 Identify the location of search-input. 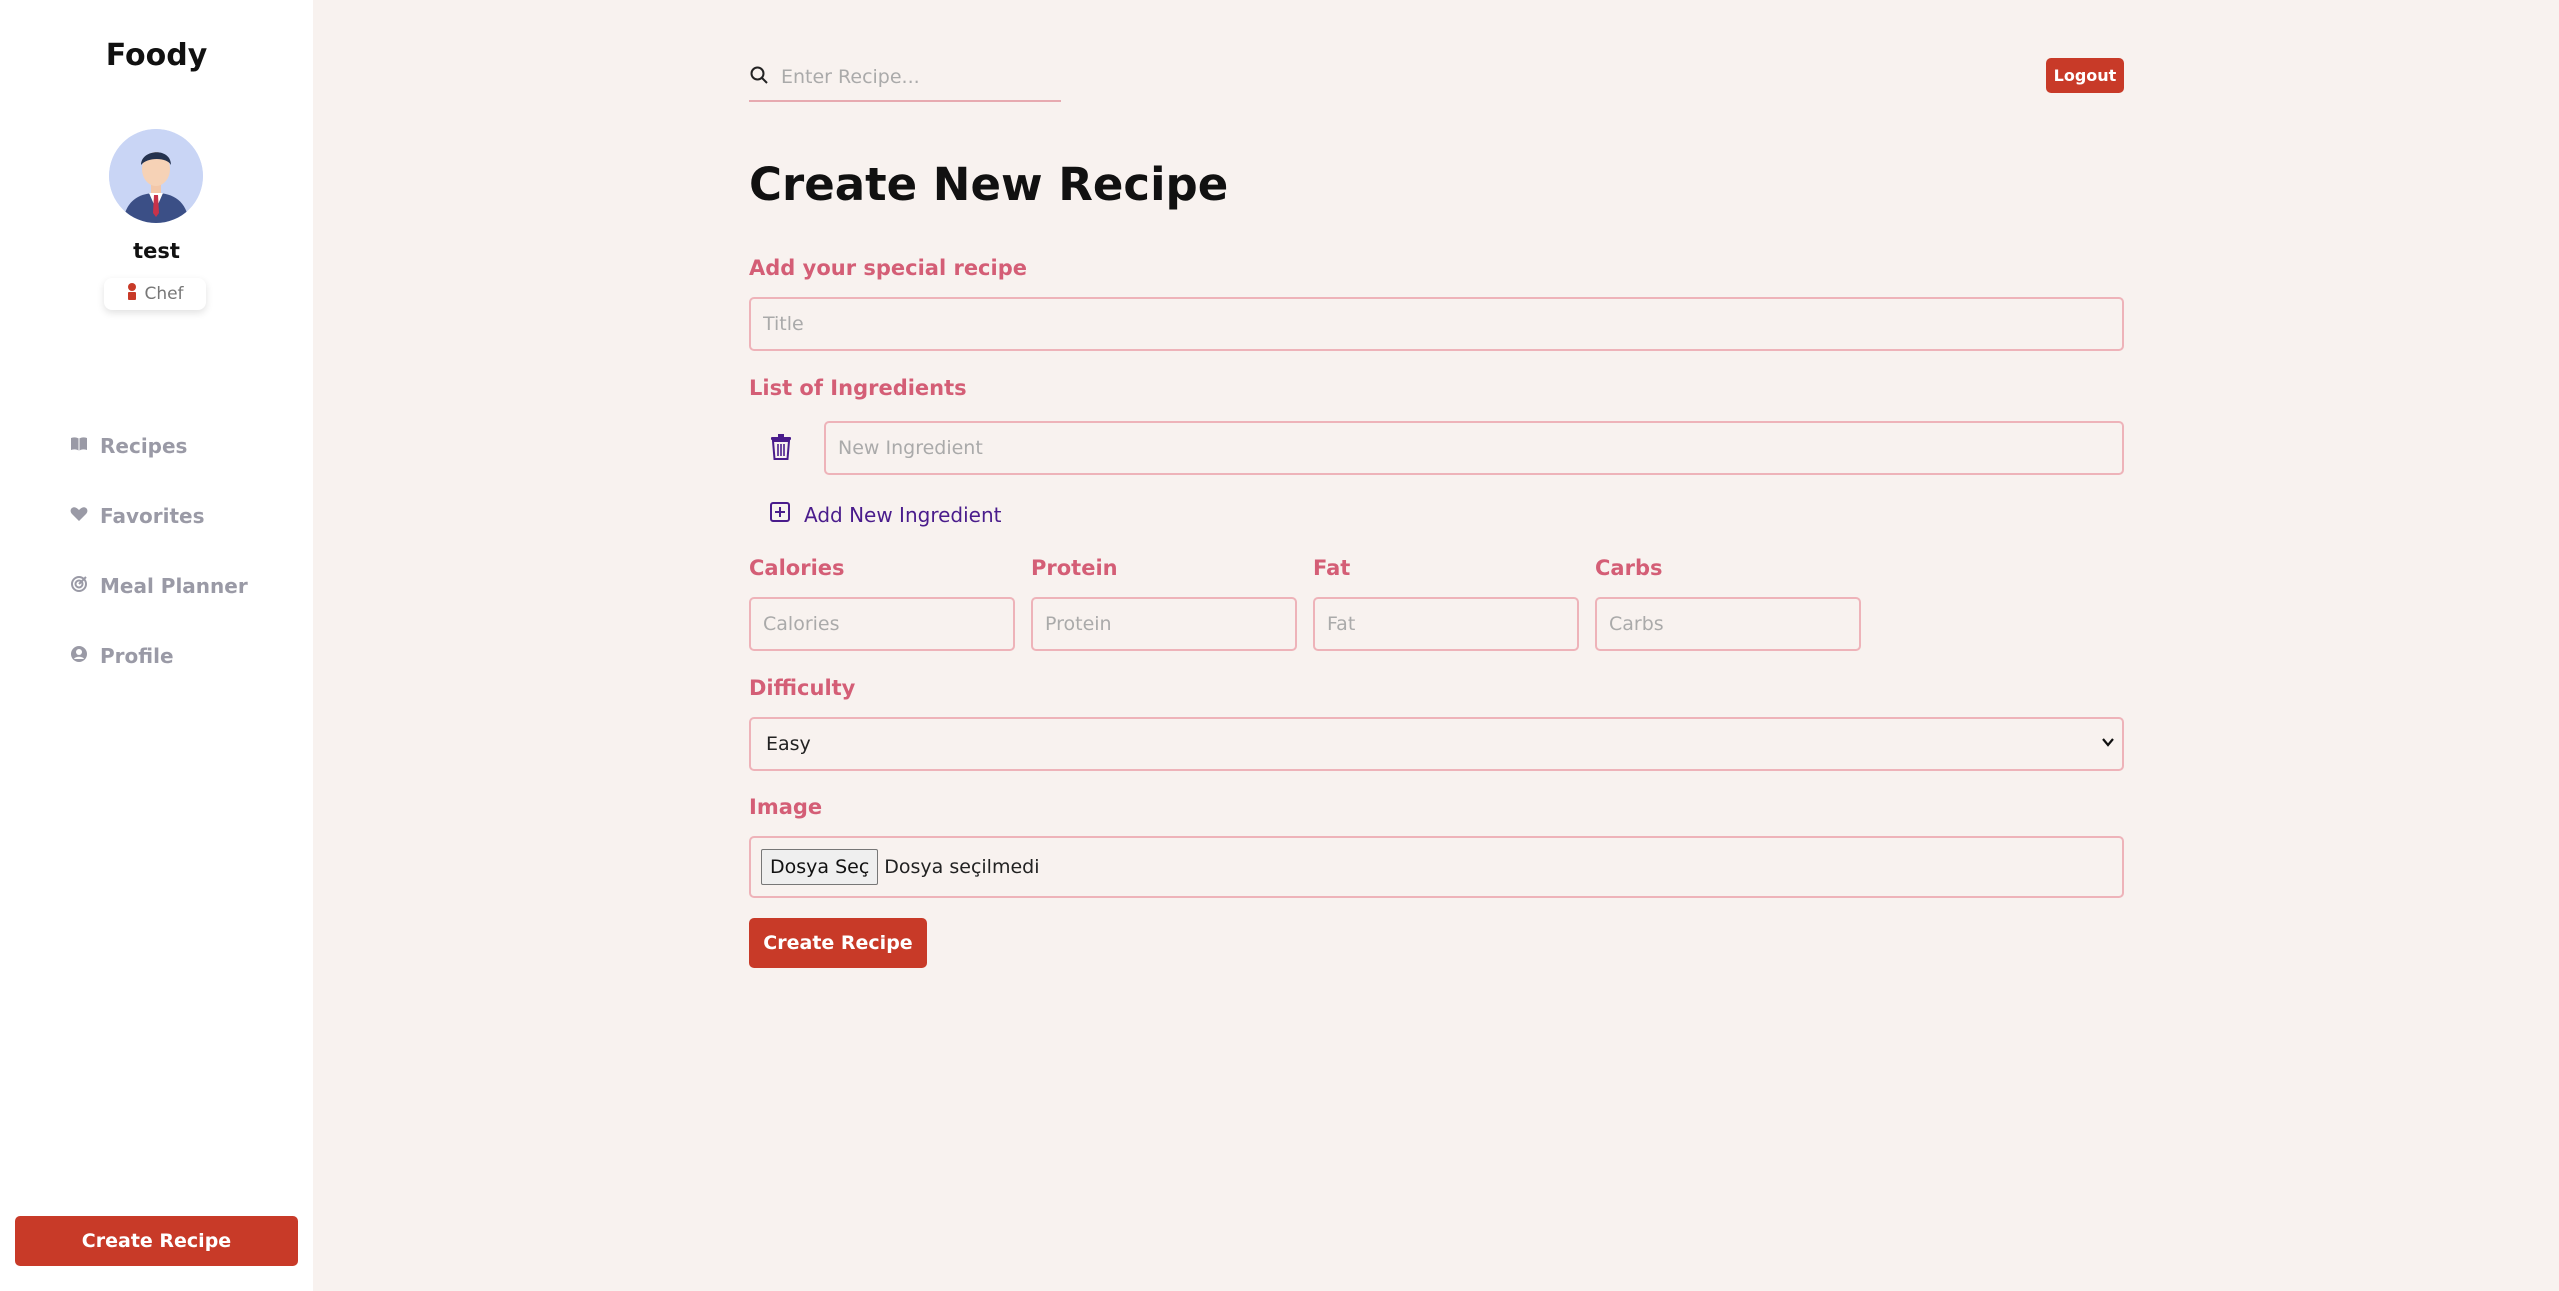
(911, 77).